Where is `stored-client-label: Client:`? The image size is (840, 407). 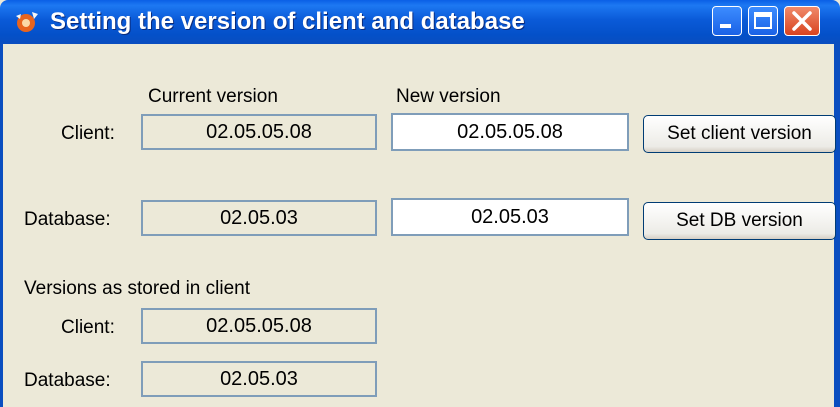 stored-client-label: Client: is located at coordinates (88, 327).